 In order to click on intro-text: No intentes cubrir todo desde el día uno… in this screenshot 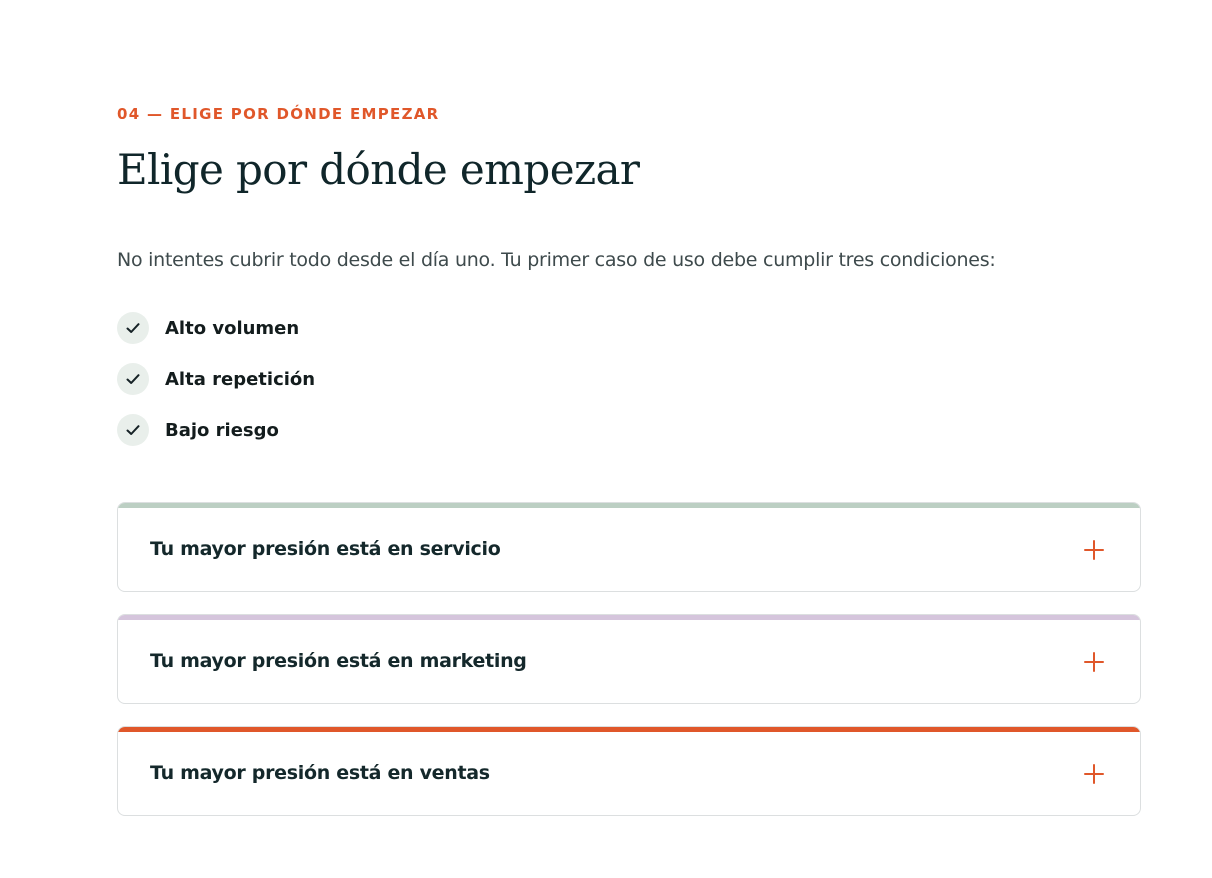, I will do `click(556, 260)`.